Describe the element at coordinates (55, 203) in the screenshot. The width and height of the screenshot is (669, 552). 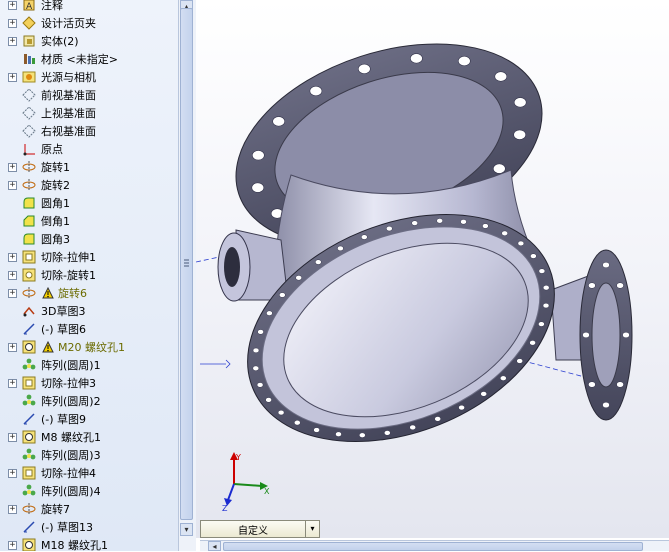
I see `tree-item-label: 圆角1` at that location.